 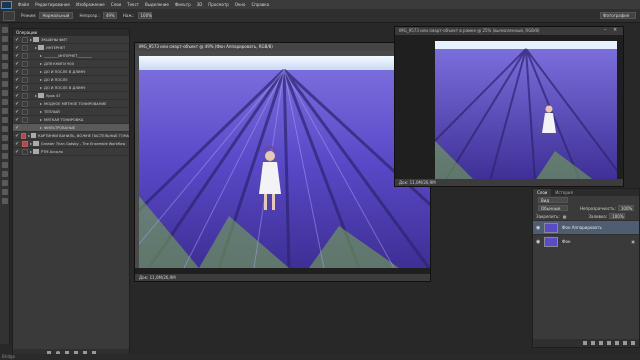 What do you see at coordinates (218, 4) in the screenshot?
I see `menu-view: Просмотр` at bounding box center [218, 4].